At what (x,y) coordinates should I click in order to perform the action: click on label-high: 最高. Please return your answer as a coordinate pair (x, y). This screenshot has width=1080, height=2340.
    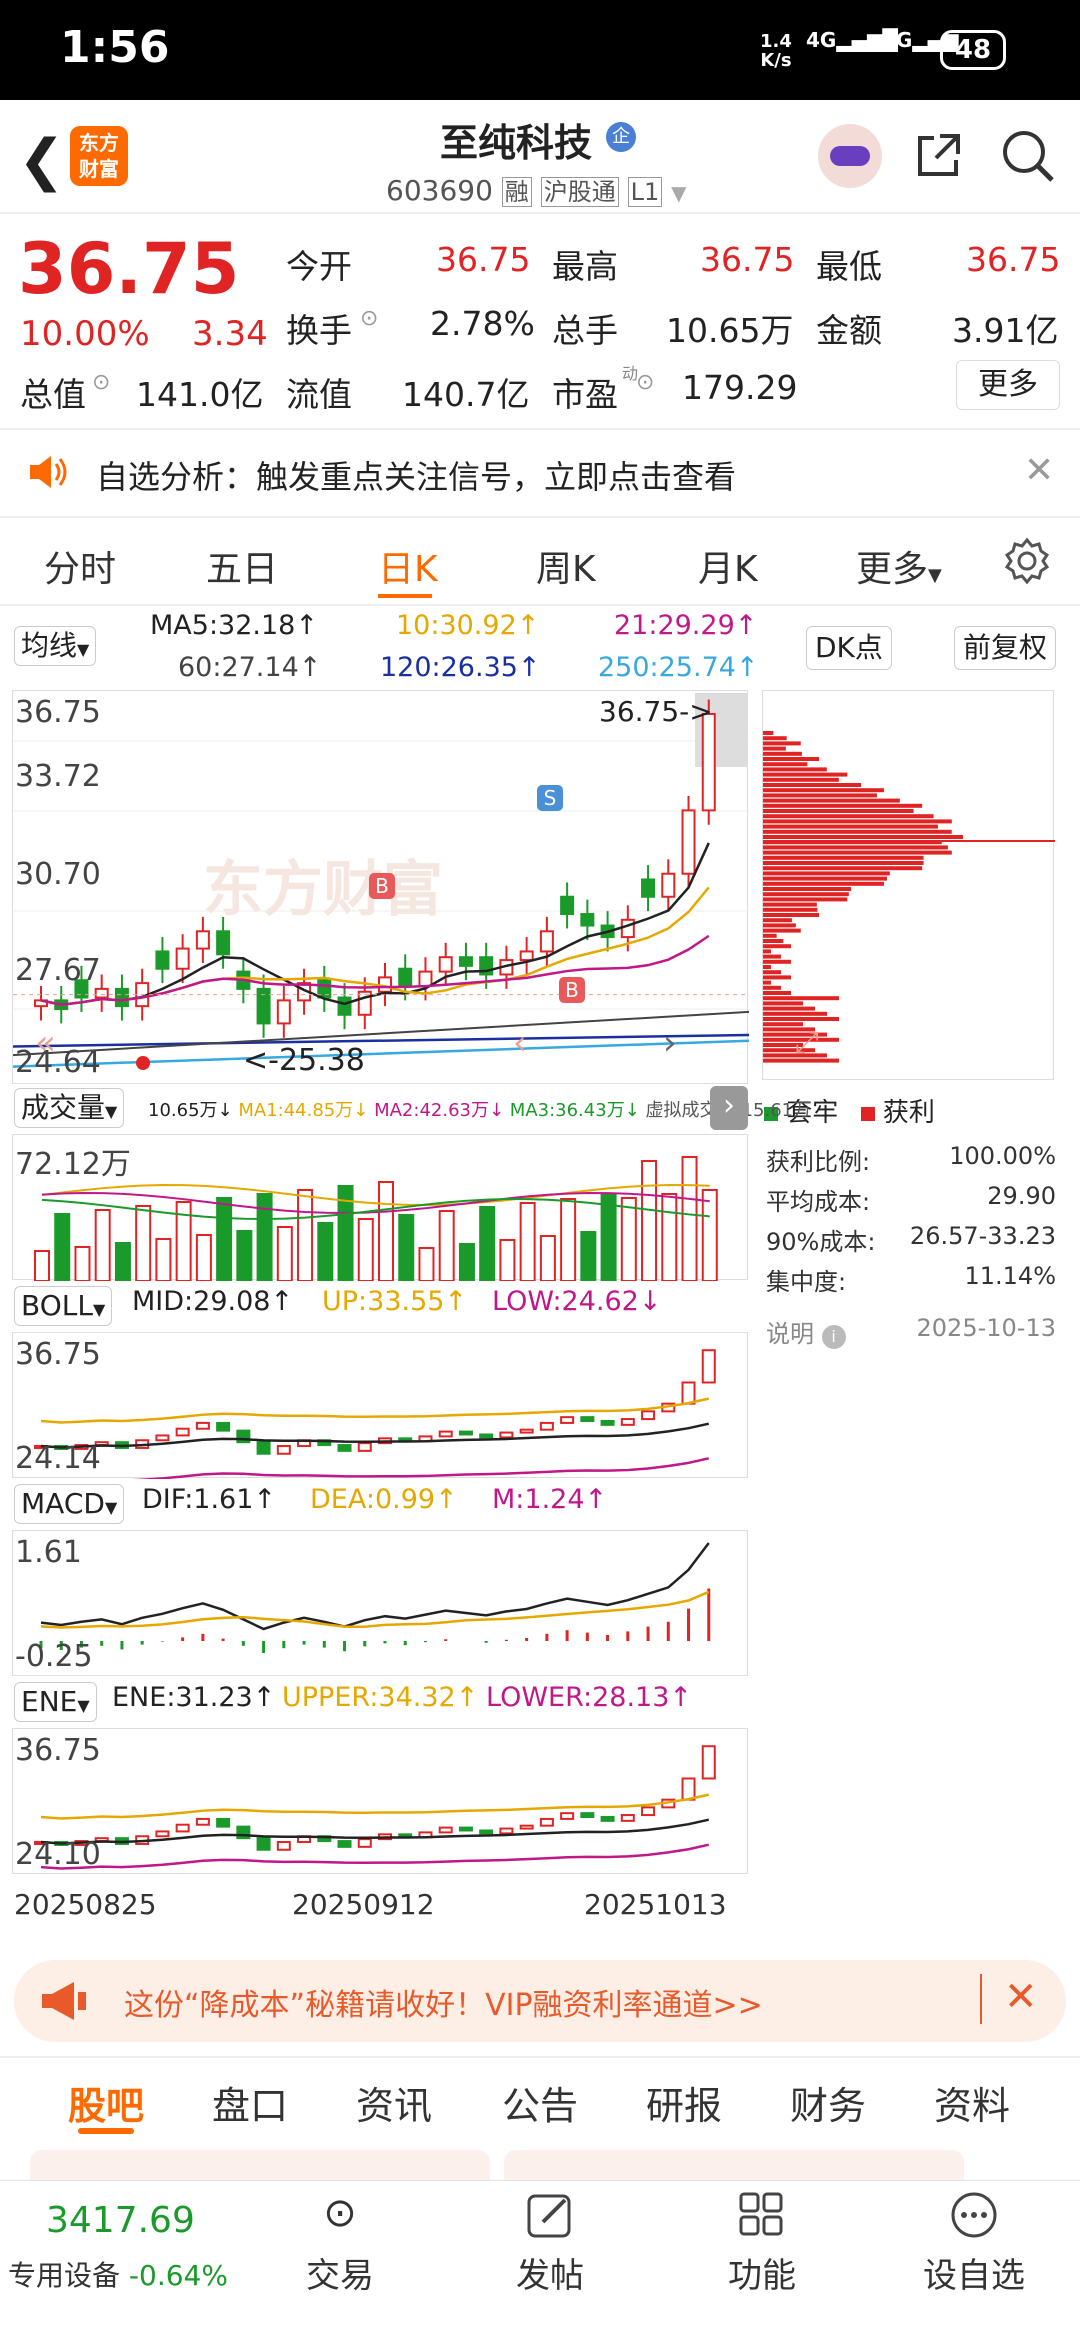
    Looking at the image, I should click on (585, 266).